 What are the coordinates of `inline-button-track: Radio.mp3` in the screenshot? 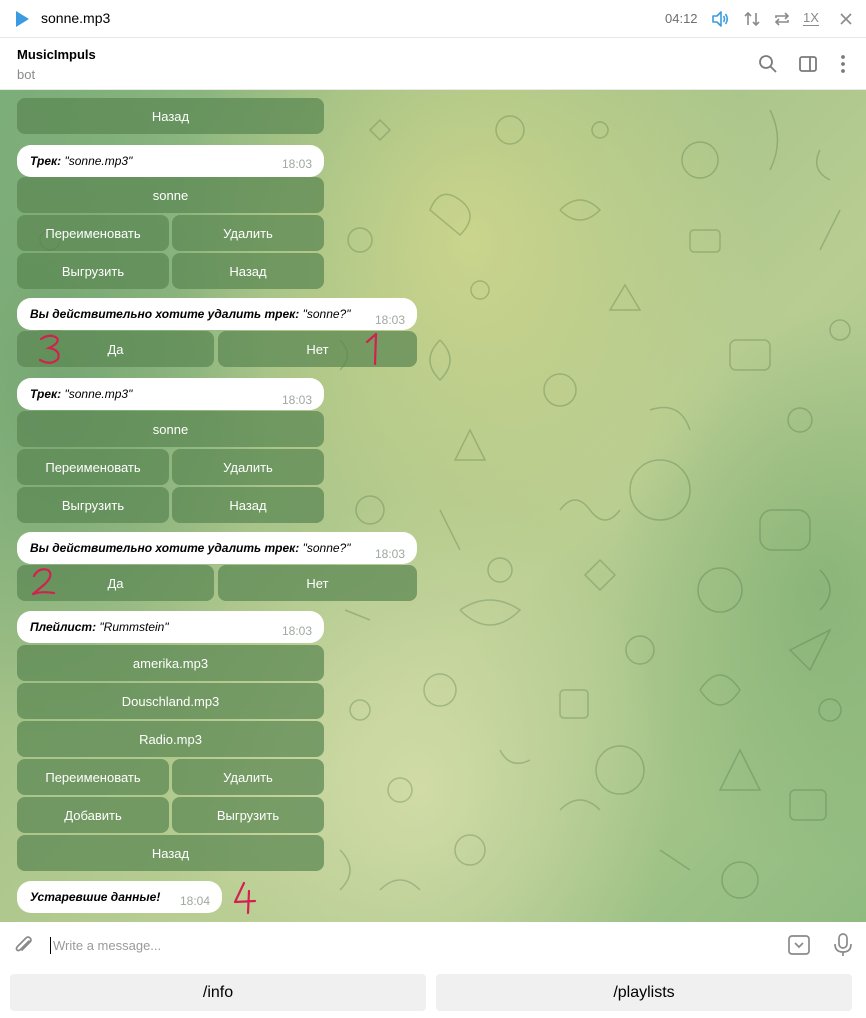 It's located at (170, 739).